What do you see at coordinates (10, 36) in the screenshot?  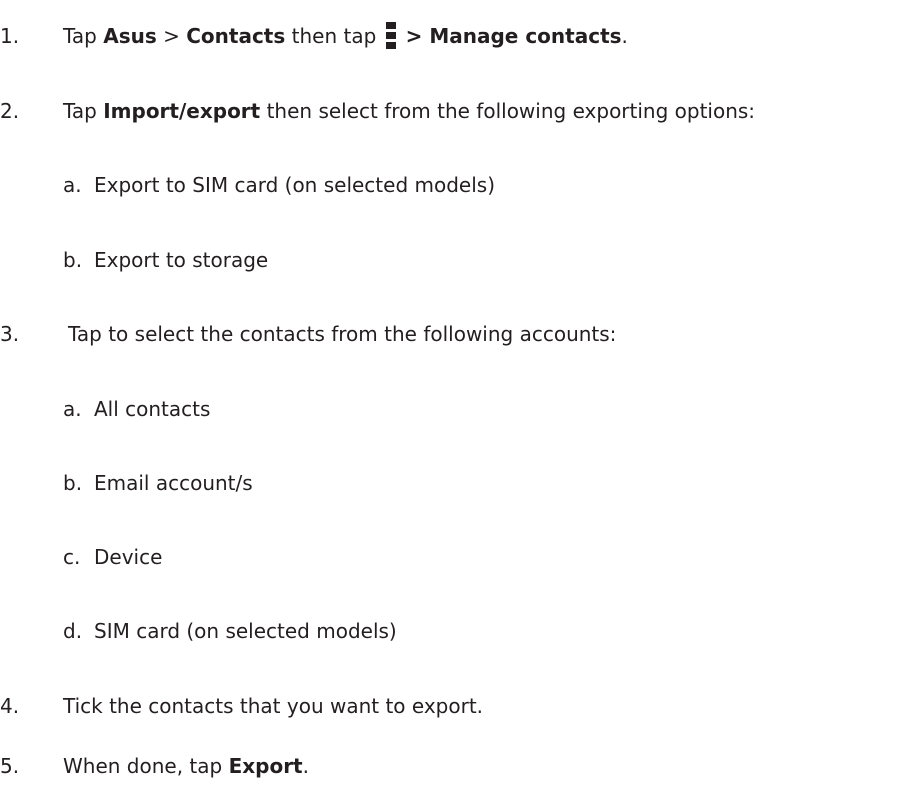 I see `step-number: 1.` at bounding box center [10, 36].